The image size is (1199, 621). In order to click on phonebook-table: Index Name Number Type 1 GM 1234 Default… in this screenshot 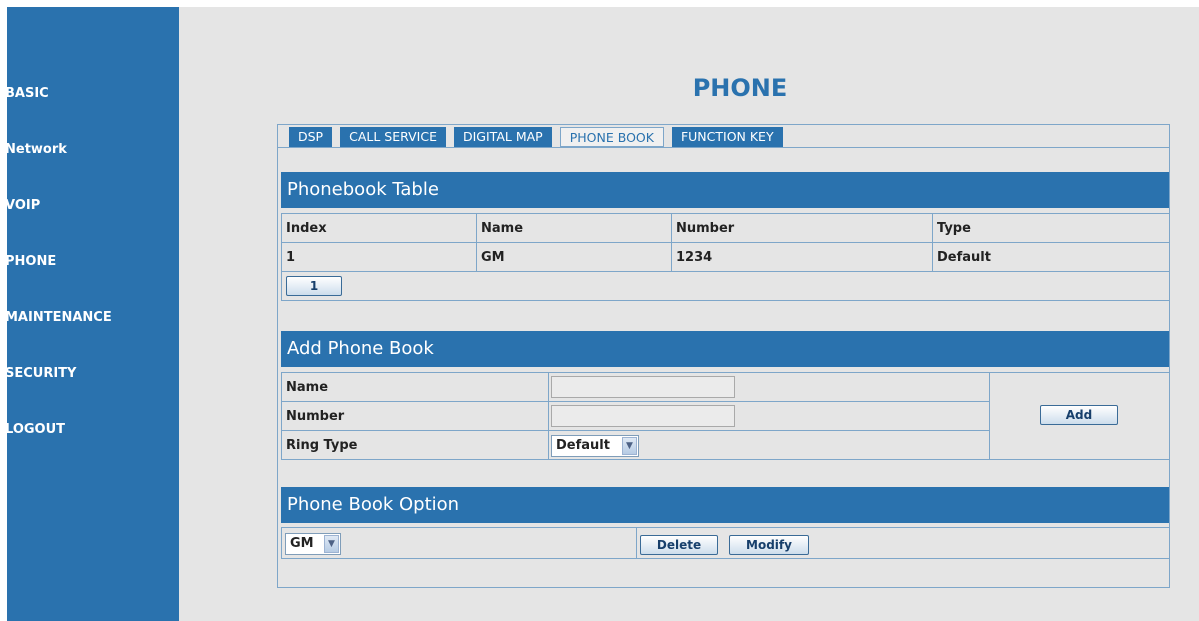, I will do `click(725, 257)`.